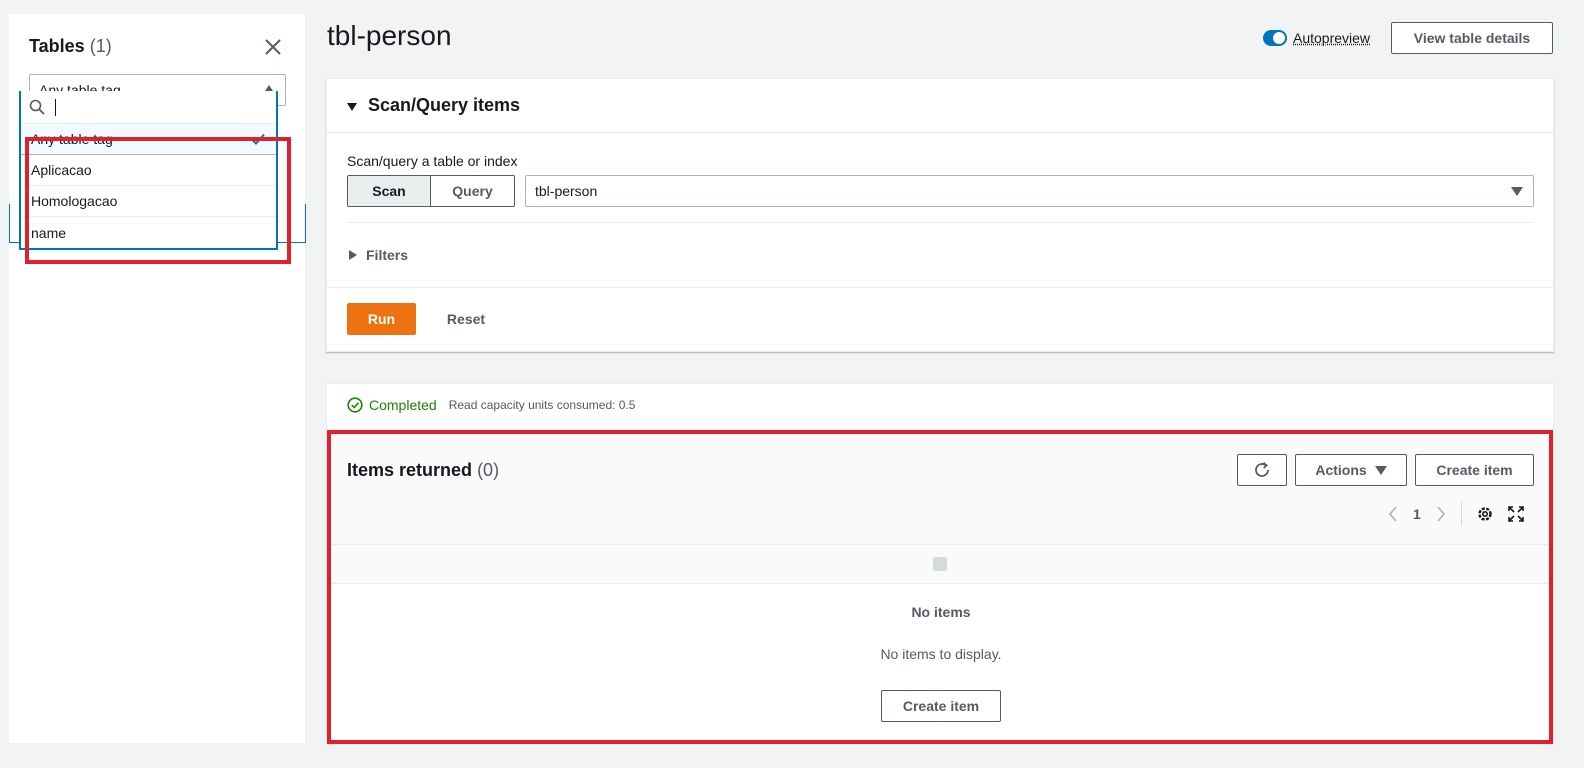  I want to click on tag-dropdown: Any table tag Aplicacao Homologacao name, so click(148, 170).